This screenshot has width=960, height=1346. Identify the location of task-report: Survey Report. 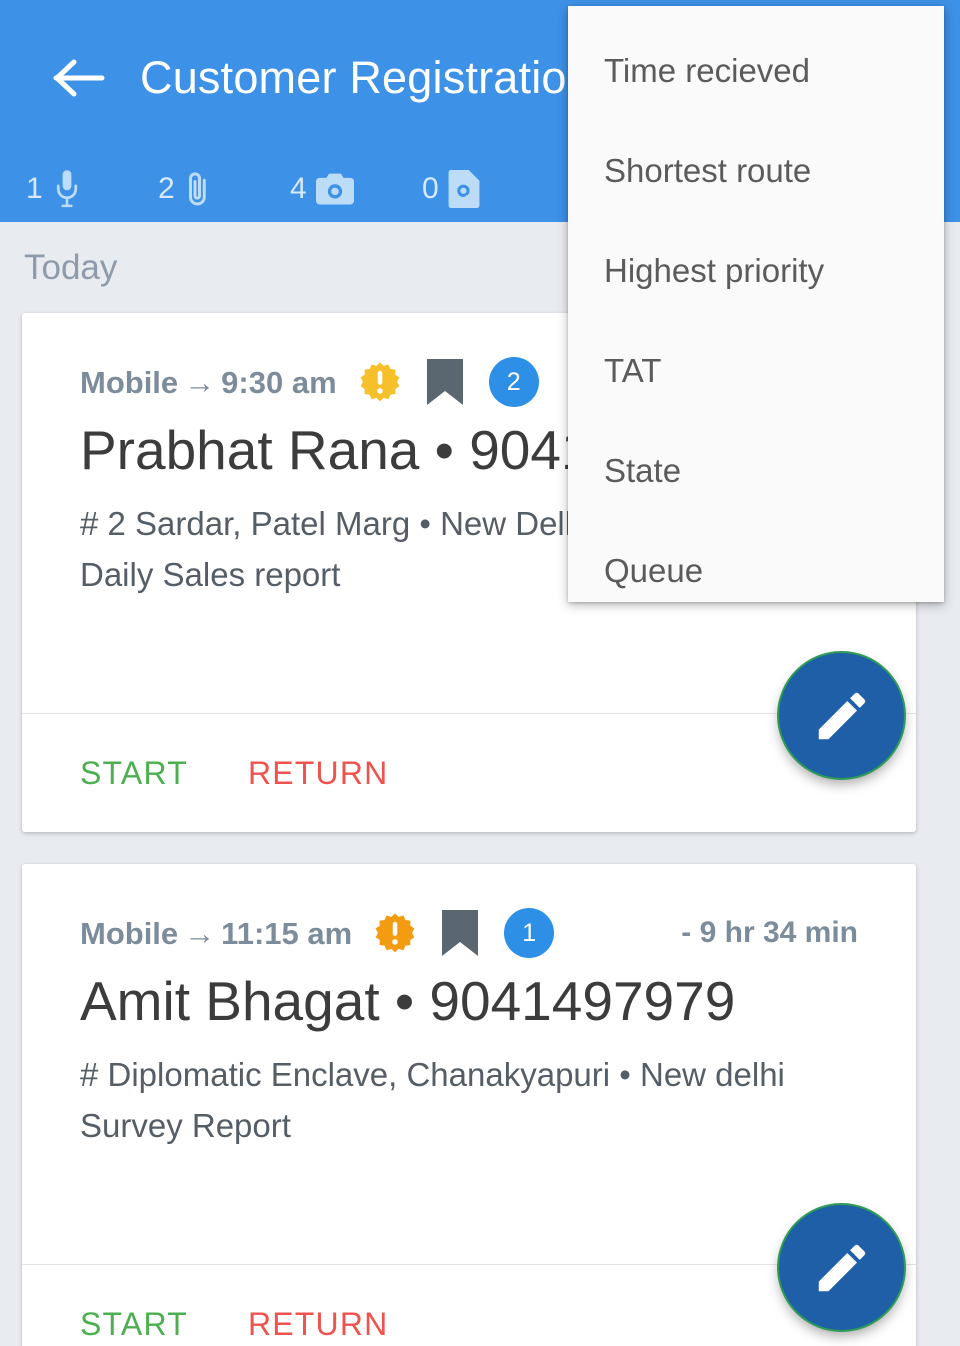
(185, 1126).